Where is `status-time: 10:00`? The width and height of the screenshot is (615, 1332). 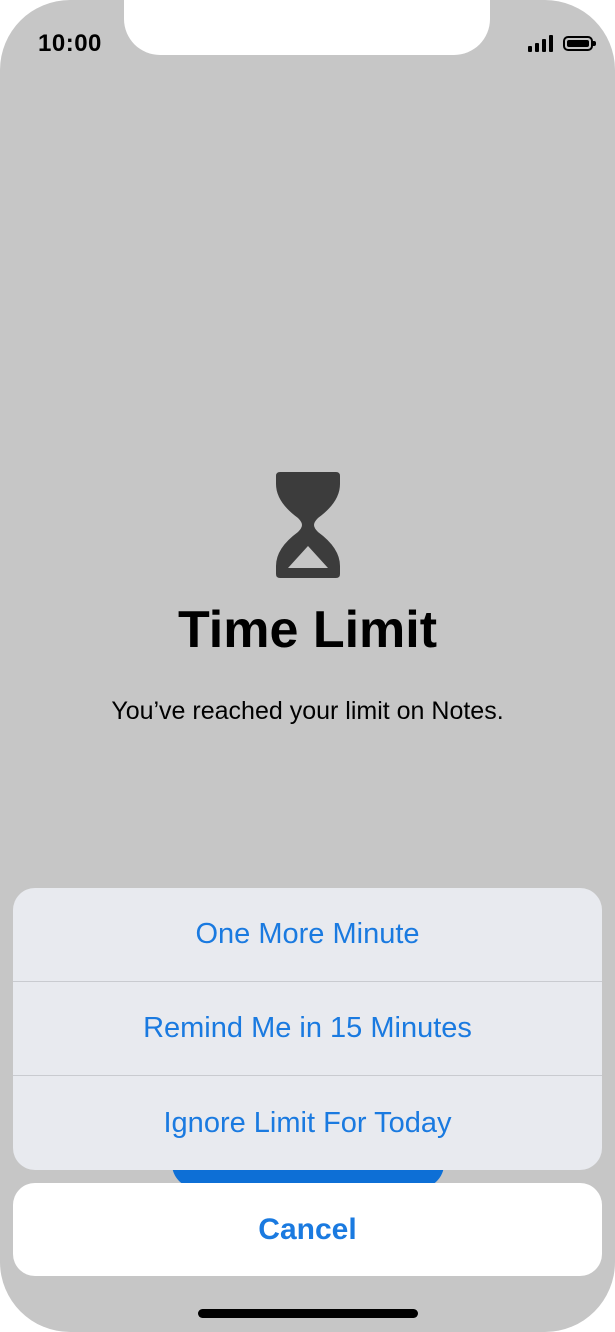
status-time: 10:00 is located at coordinates (70, 43).